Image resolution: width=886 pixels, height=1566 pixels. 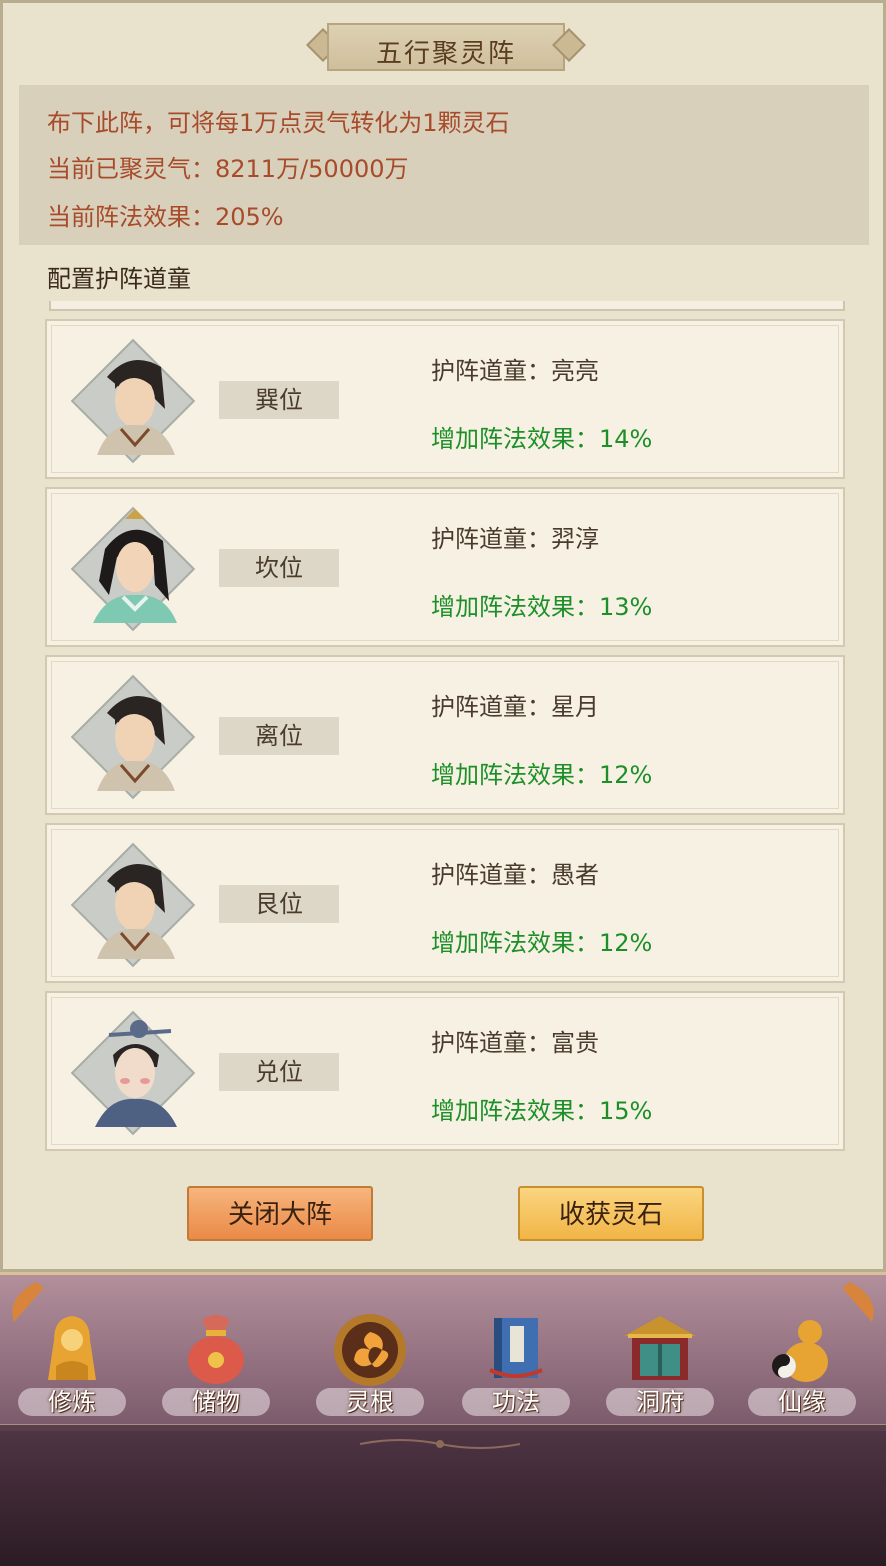 What do you see at coordinates (279, 400) in the screenshot?
I see `slot-label: 巽位` at bounding box center [279, 400].